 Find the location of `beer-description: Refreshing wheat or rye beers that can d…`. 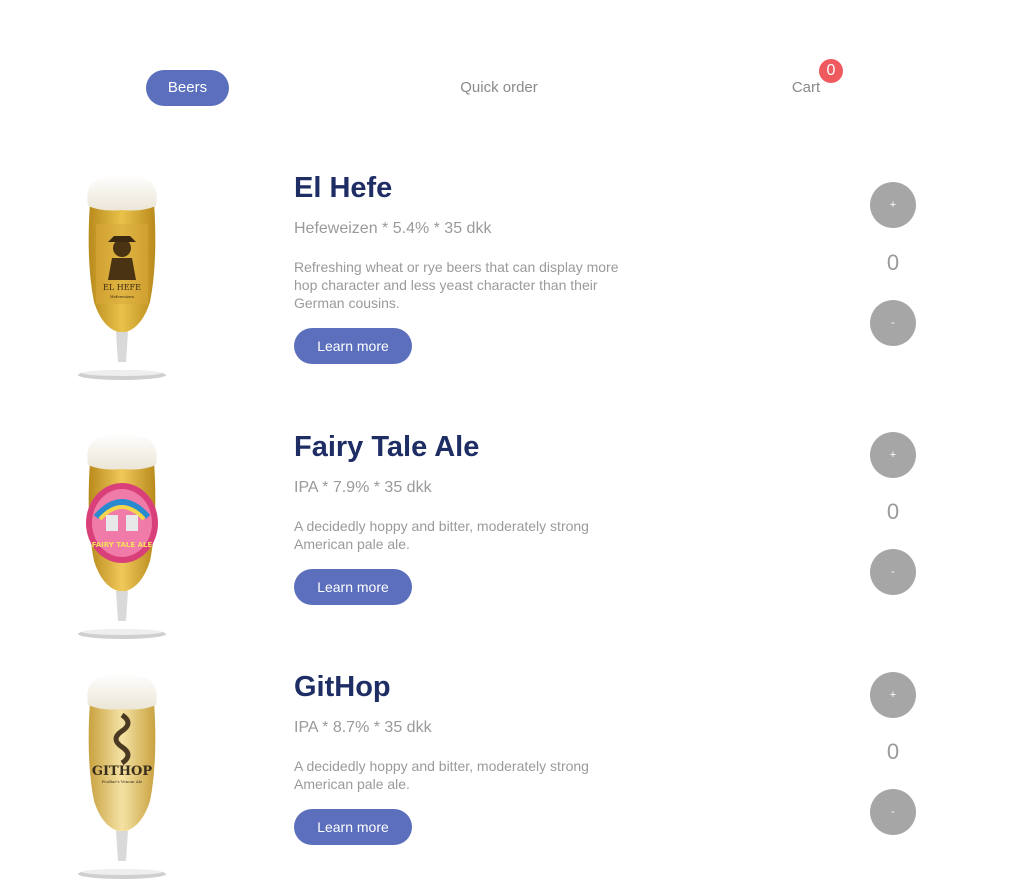

beer-description: Refreshing wheat or rye beers that can d… is located at coordinates (456, 285).